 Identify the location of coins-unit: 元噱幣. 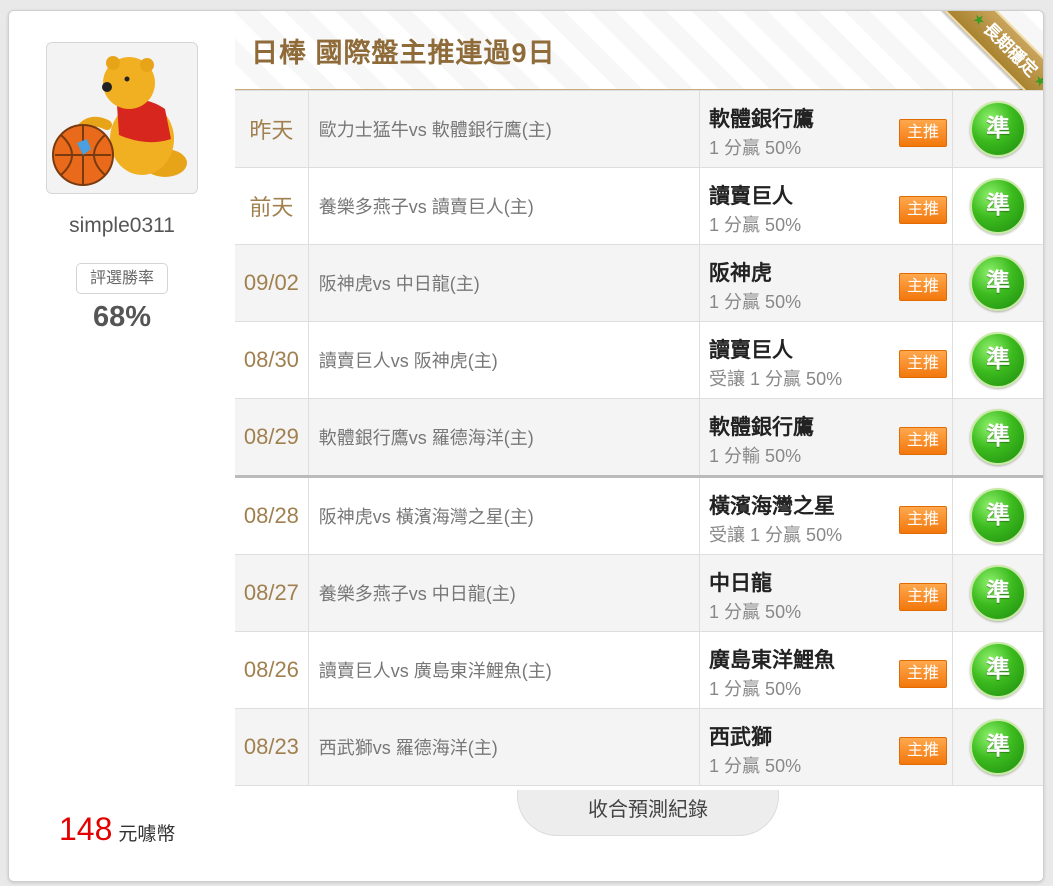
(147, 834).